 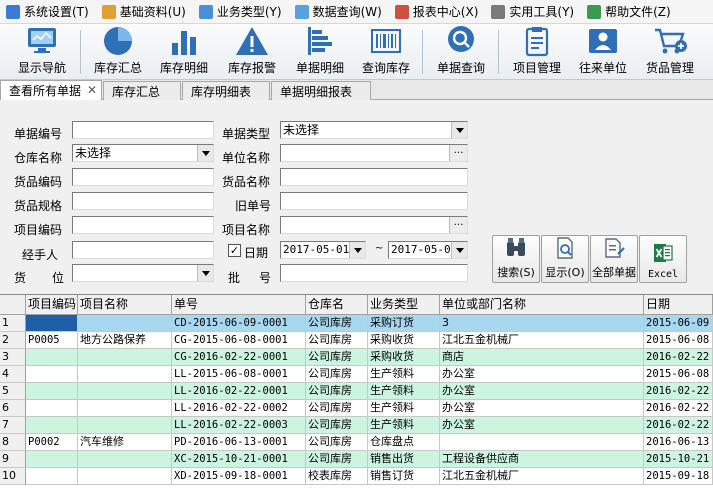 What do you see at coordinates (542, 459) in the screenshot?
I see `table-cell: 工程设备供应商` at bounding box center [542, 459].